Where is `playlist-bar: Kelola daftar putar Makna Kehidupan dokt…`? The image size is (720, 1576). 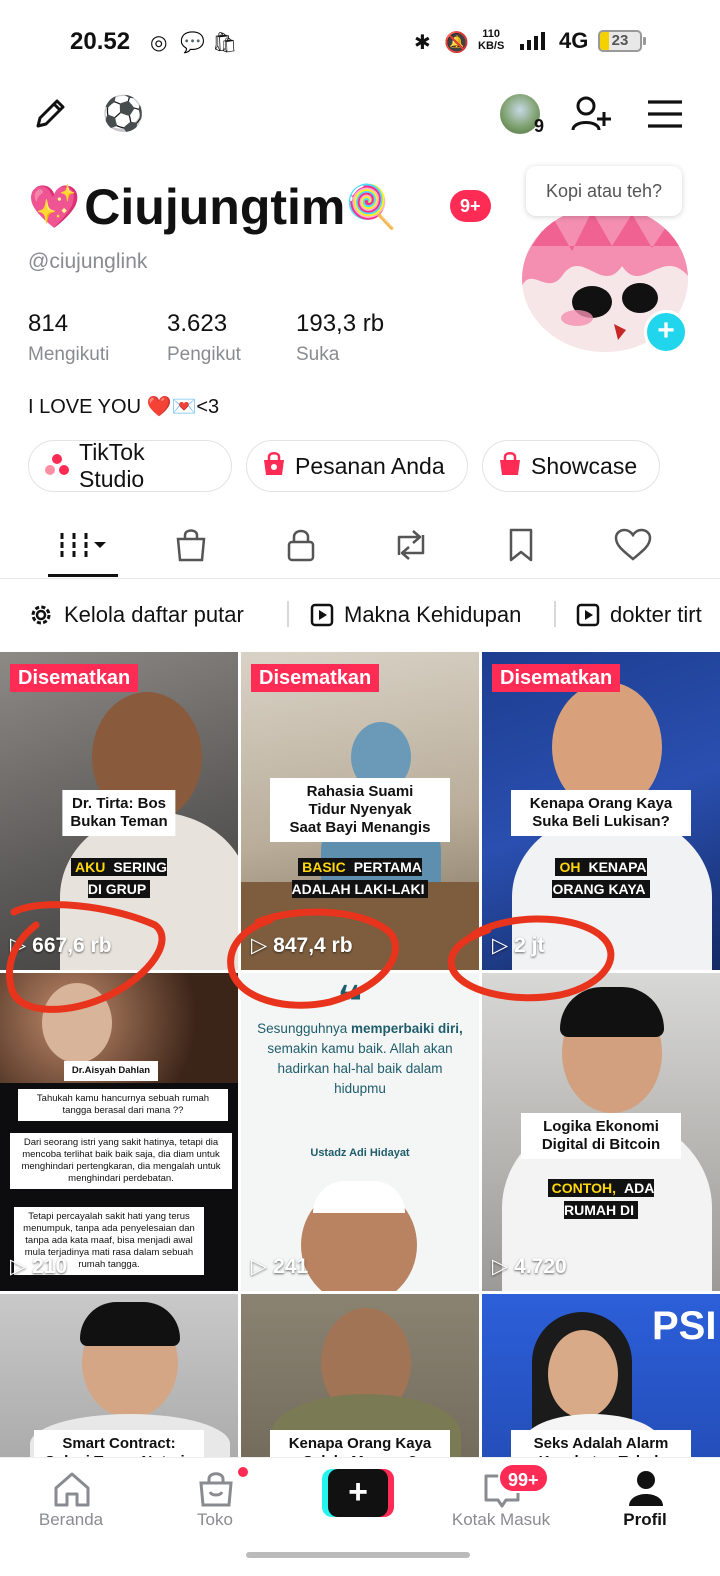
playlist-bar: Kelola daftar putar Makna Kehidupan dokt… is located at coordinates (360, 615).